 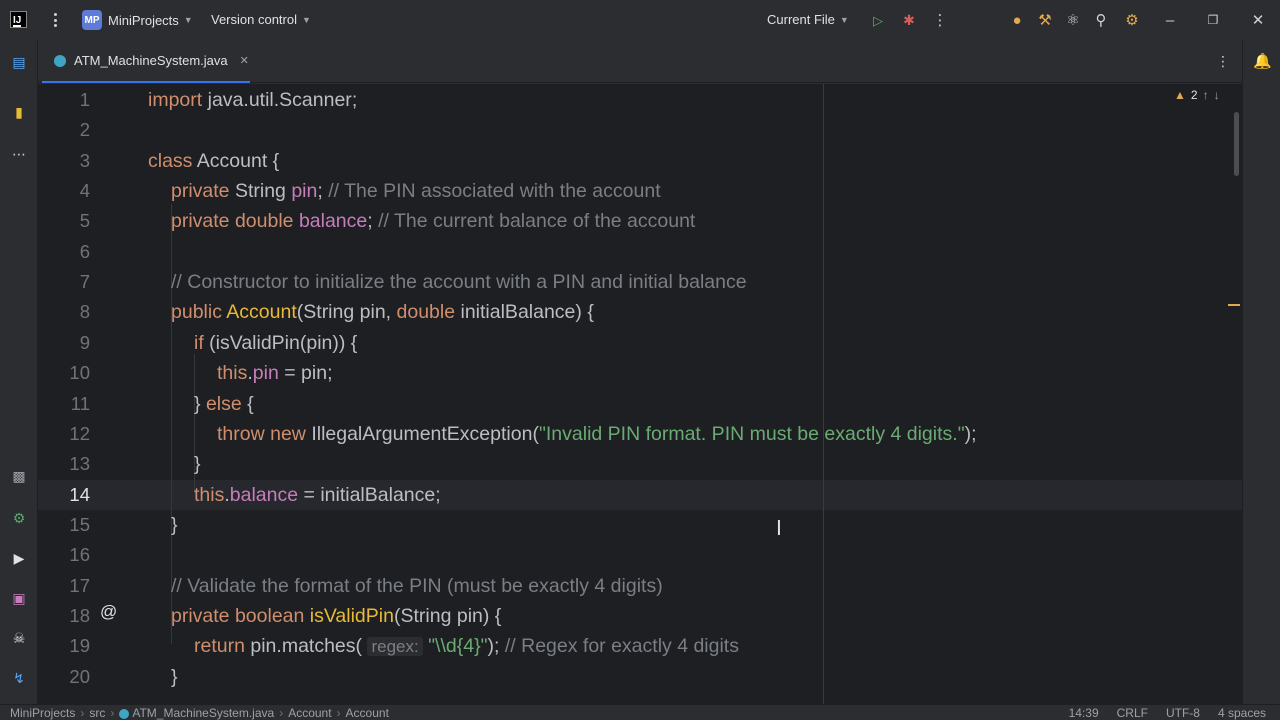 What do you see at coordinates (336, 616) in the screenshot?
I see `code-text: private boolean isValidPin(String pin) {` at bounding box center [336, 616].